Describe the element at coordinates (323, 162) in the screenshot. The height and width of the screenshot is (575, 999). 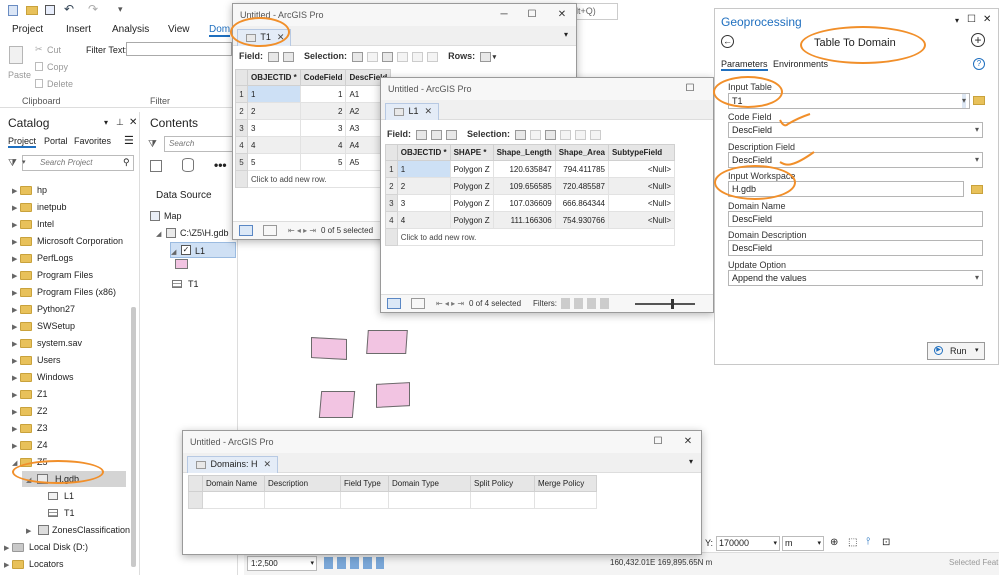
I see `table-cell: 5` at that location.